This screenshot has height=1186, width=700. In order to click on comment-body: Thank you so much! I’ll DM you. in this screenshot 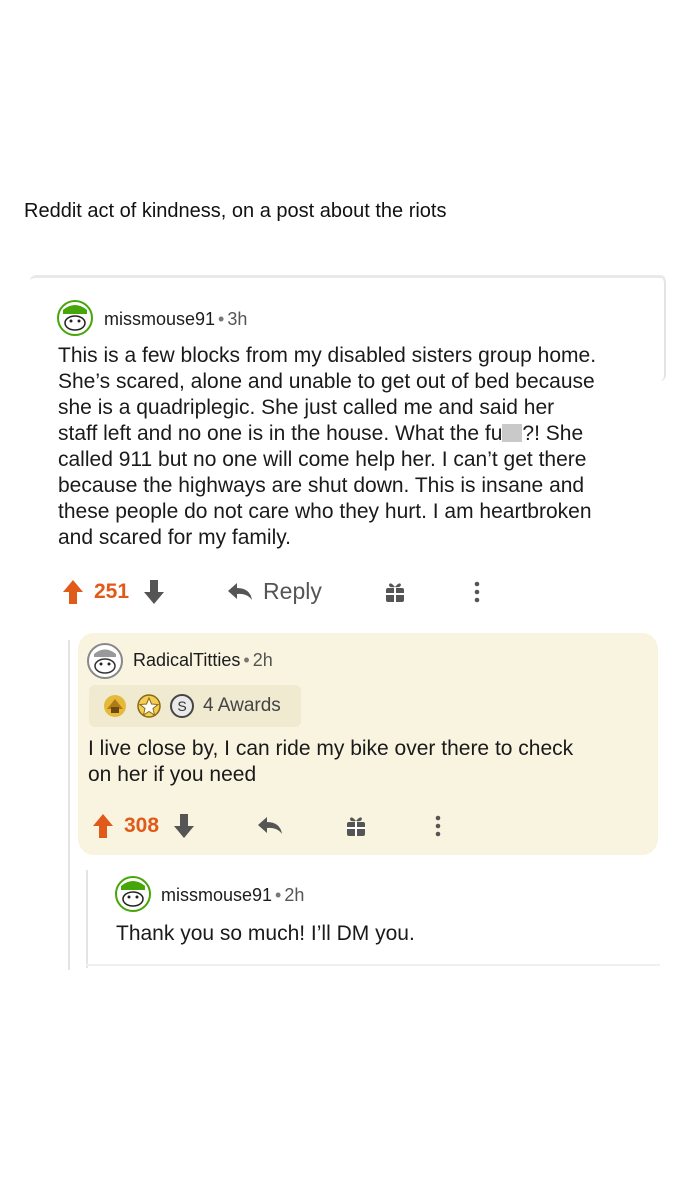, I will do `click(376, 934)`.